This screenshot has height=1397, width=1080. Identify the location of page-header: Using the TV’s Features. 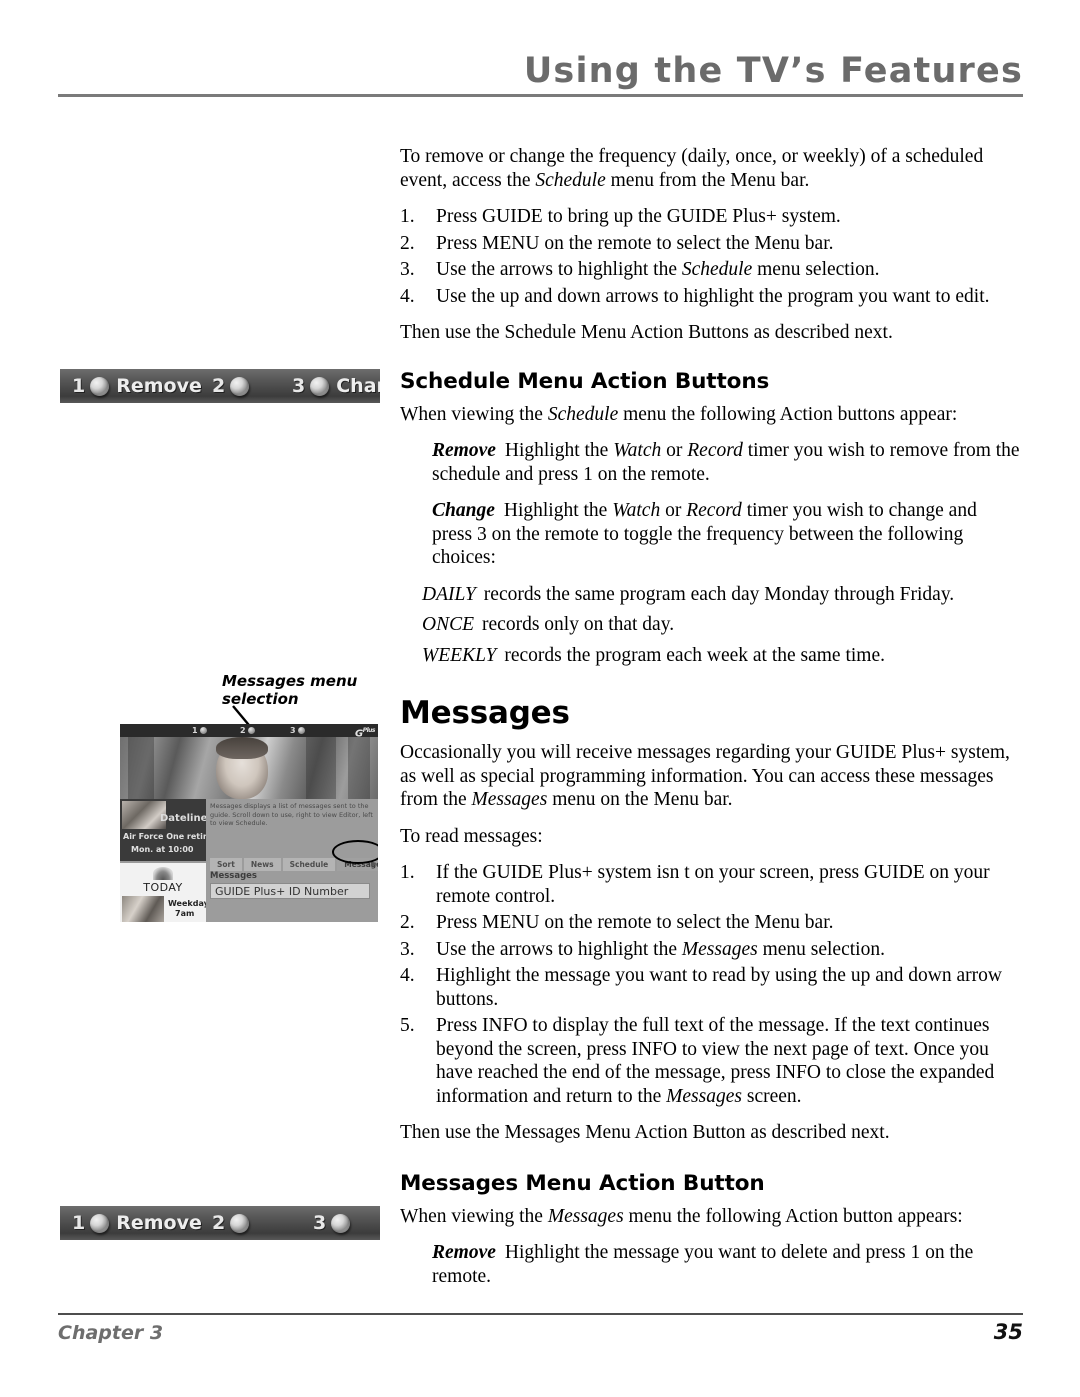
(540, 75).